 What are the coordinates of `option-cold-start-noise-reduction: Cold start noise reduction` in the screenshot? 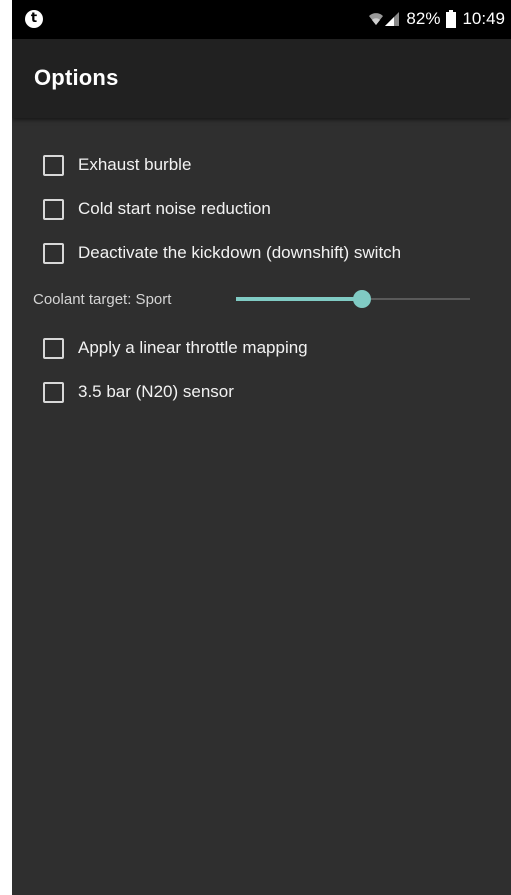 It's located at (157, 209).